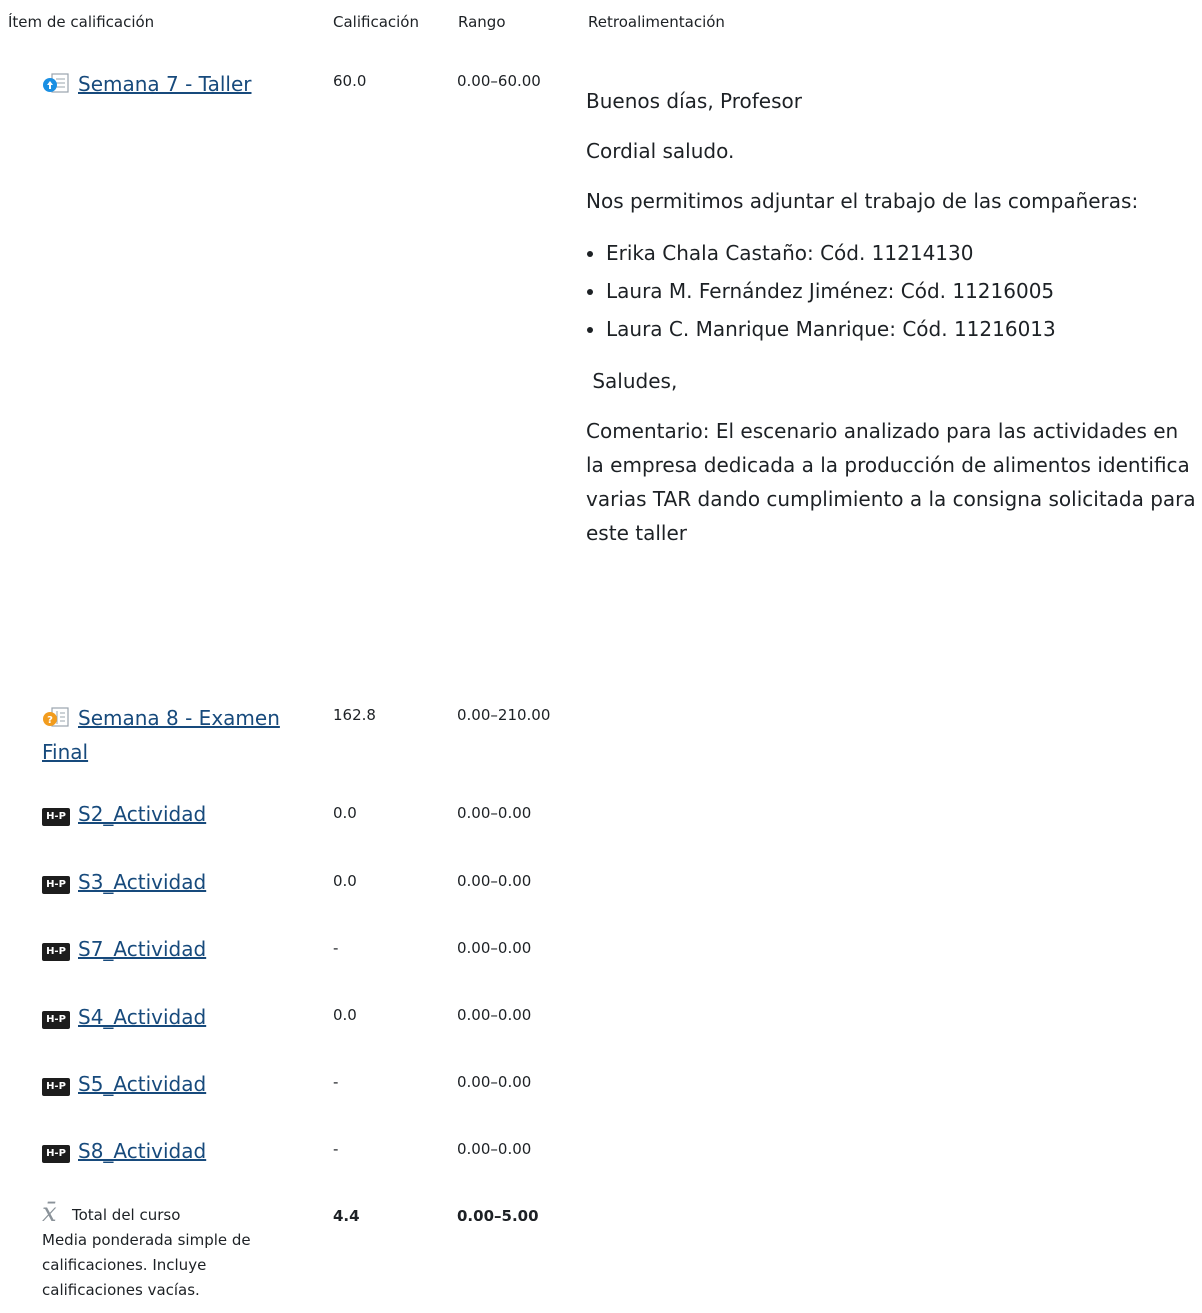  What do you see at coordinates (65, 752) in the screenshot?
I see `item-link-semana-8-cont: Final` at bounding box center [65, 752].